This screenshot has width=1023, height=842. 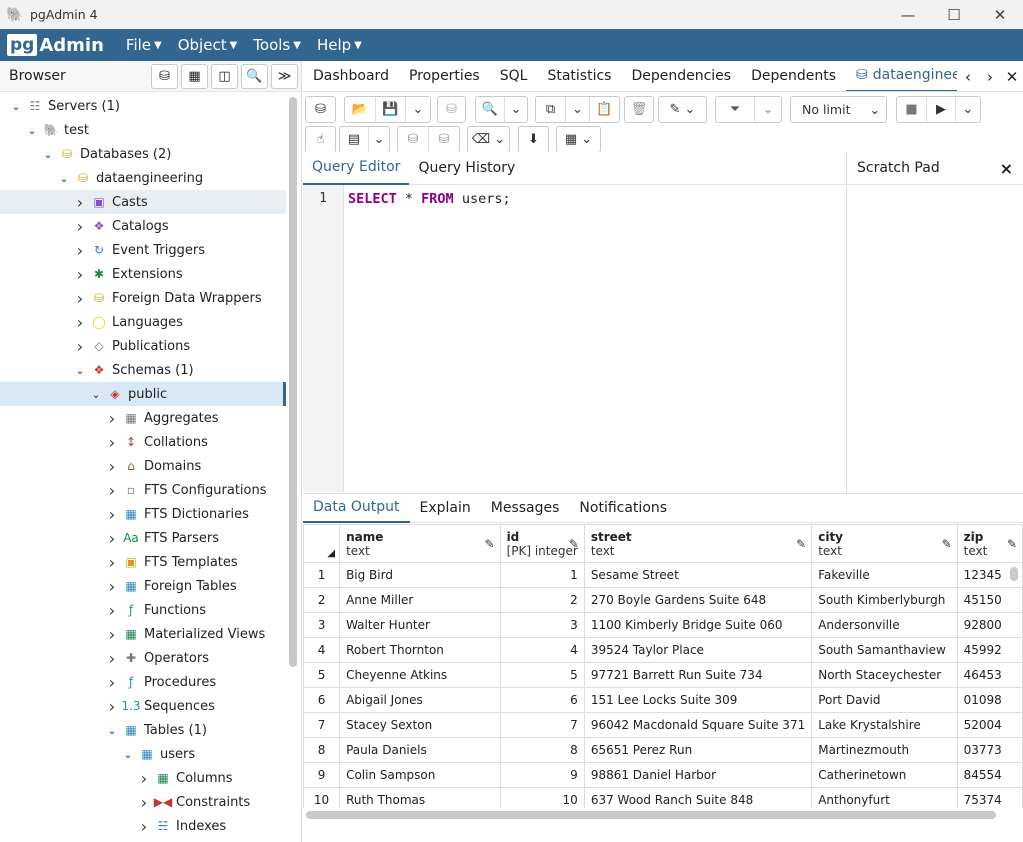 I want to click on save-icon: 💾, so click(x=390, y=109).